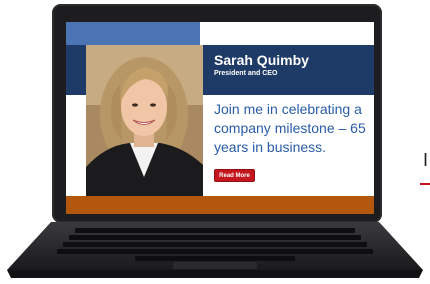  Describe the element at coordinates (426, 160) in the screenshot. I see `offscreen-letter: I` at that location.